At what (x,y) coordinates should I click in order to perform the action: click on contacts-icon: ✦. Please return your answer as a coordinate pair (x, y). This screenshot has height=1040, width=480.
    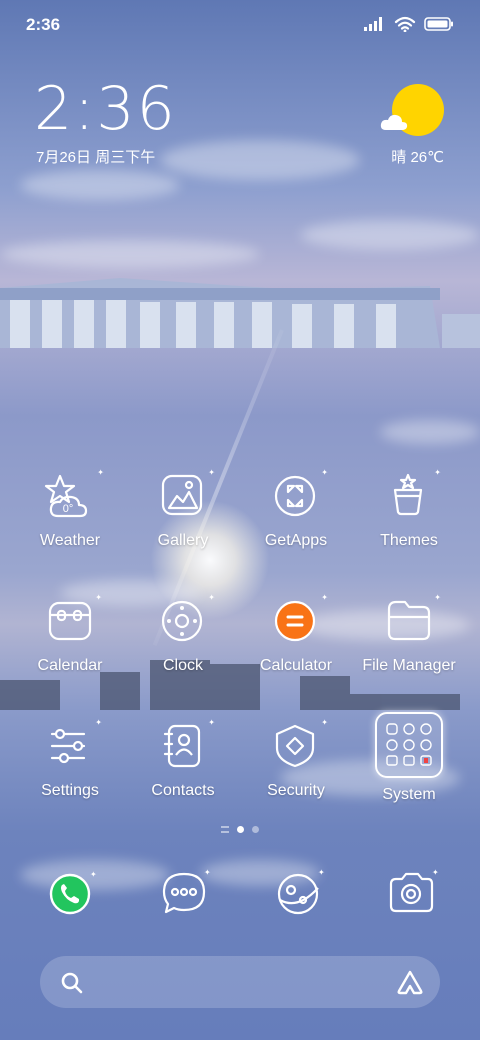
    Looking at the image, I should click on (187, 744).